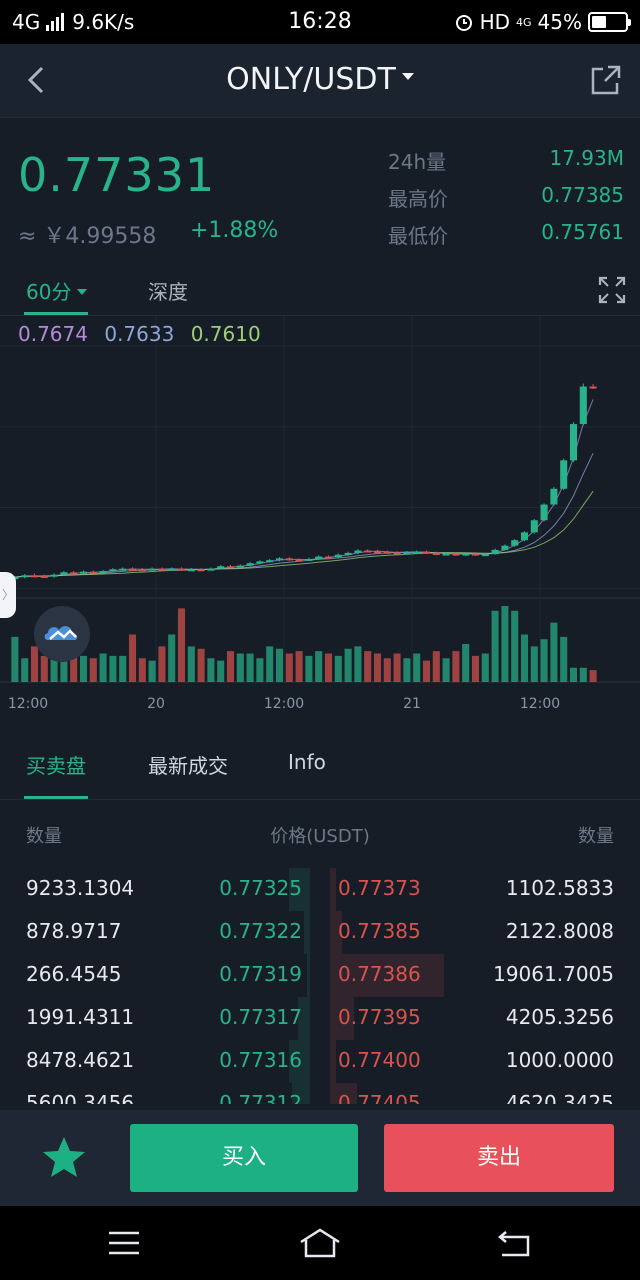 Image resolution: width=640 pixels, height=1280 pixels. What do you see at coordinates (307, 762) in the screenshot?
I see `tab-info: Info` at bounding box center [307, 762].